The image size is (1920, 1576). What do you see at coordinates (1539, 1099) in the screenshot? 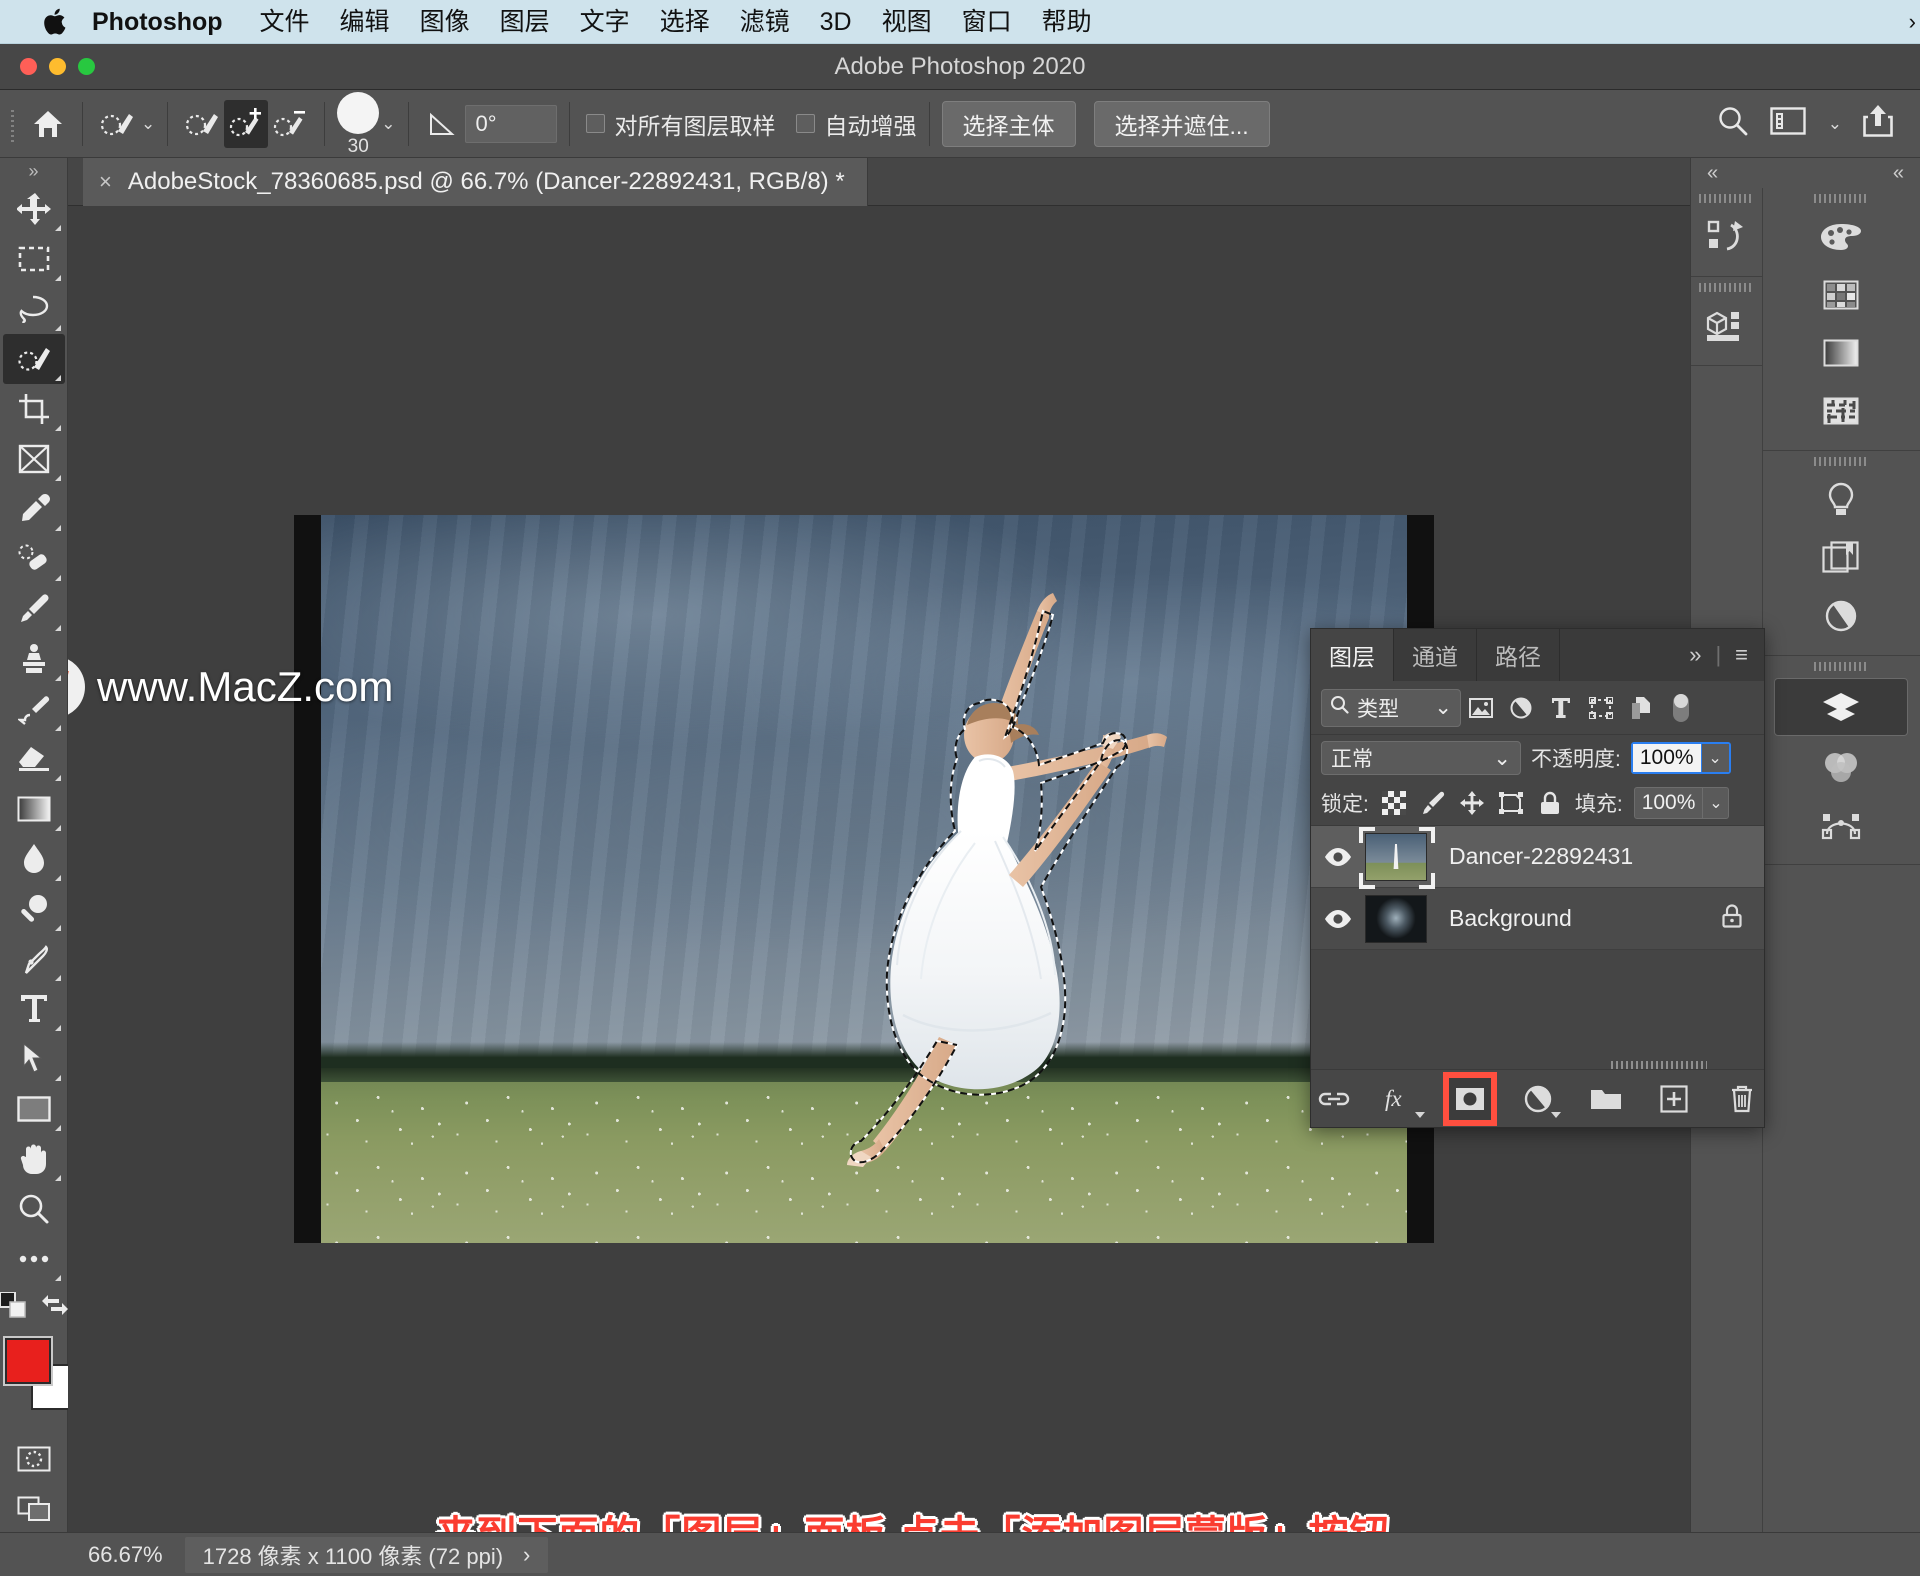
I see `half-circle-icon` at bounding box center [1539, 1099].